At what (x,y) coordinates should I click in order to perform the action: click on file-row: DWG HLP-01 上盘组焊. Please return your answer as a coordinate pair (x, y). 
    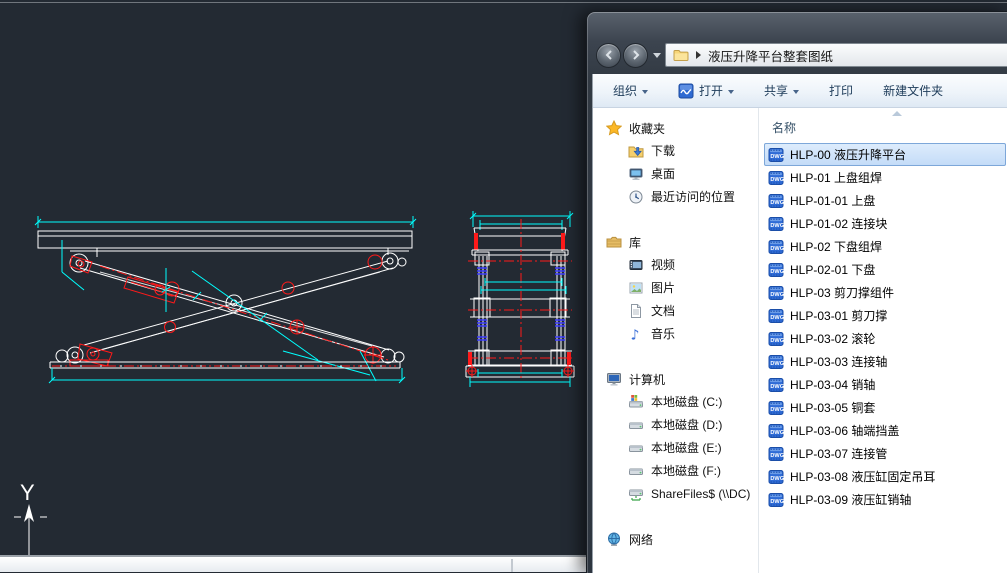
    Looking at the image, I should click on (885, 177).